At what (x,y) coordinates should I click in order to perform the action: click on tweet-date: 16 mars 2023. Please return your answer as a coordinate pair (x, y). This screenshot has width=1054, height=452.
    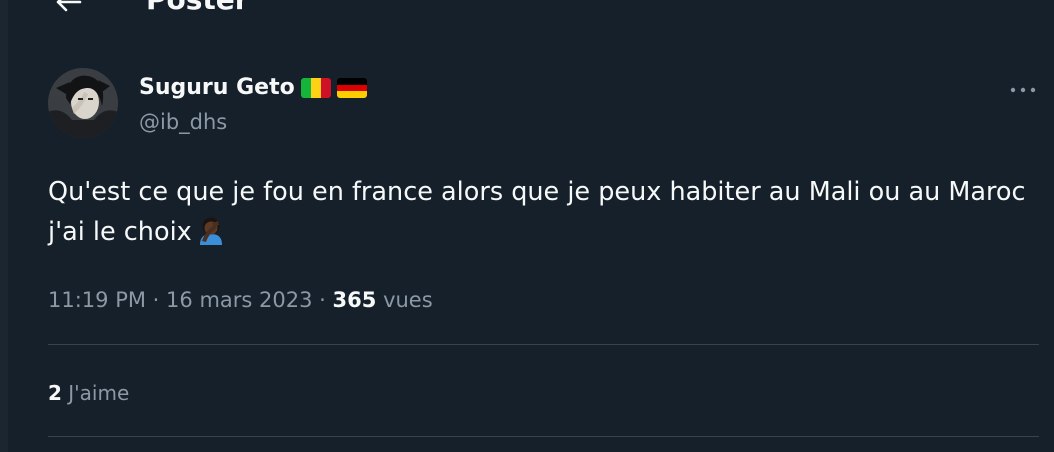
    Looking at the image, I should click on (239, 300).